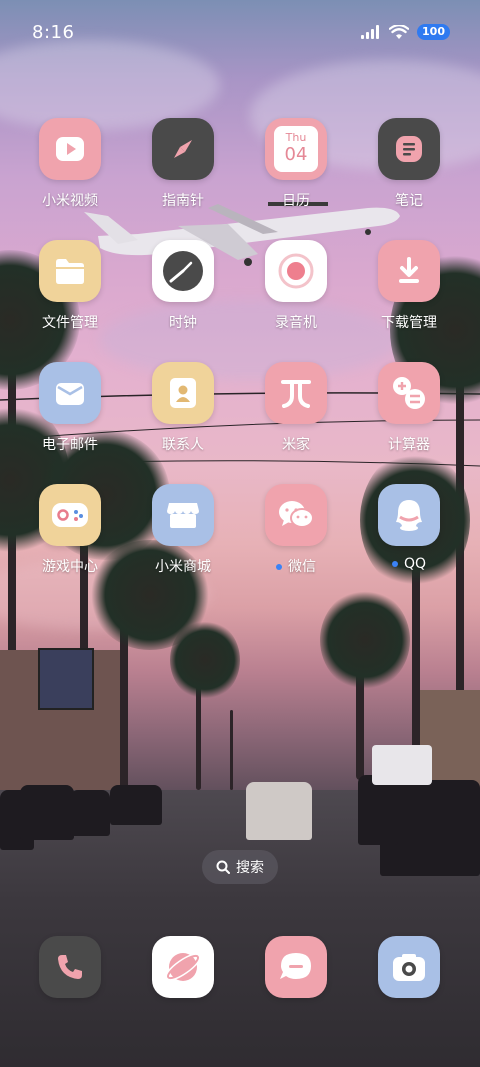 The image size is (480, 1067). What do you see at coordinates (399, 31) in the screenshot?
I see `wifi-icon` at bounding box center [399, 31].